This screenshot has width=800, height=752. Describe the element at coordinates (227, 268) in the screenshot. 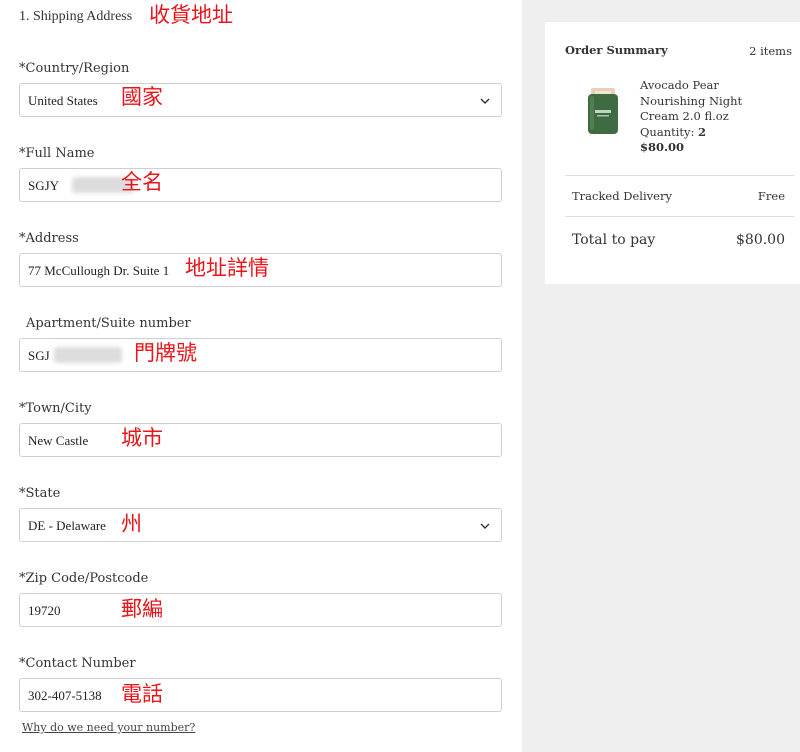

I see `address-annotation: 地址詳情` at that location.